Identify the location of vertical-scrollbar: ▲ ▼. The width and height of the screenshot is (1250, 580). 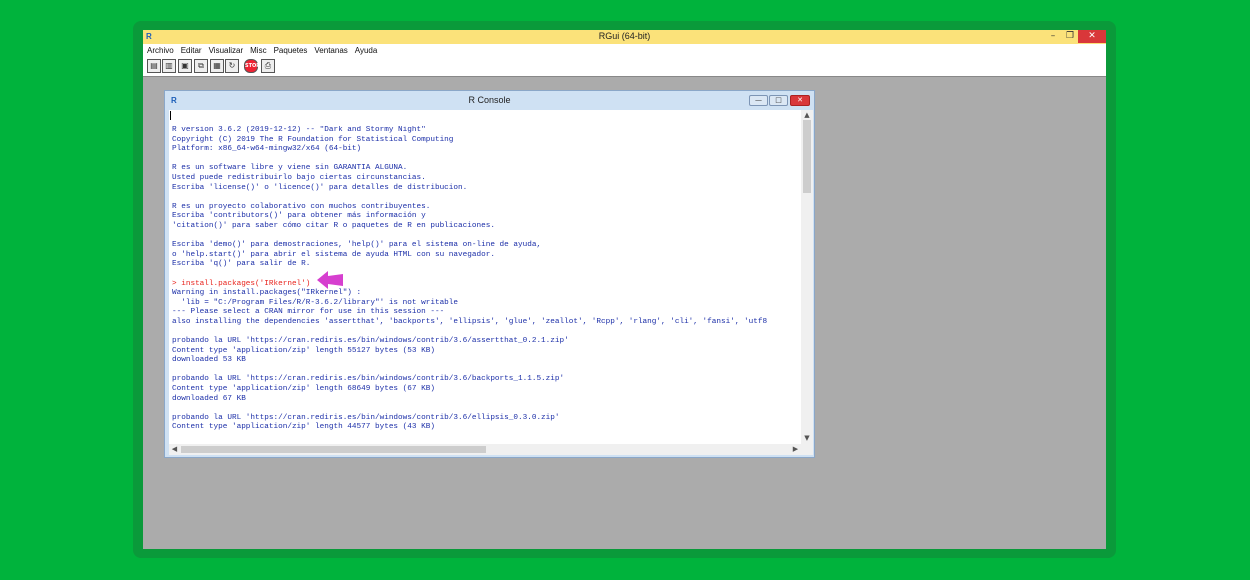
(807, 277).